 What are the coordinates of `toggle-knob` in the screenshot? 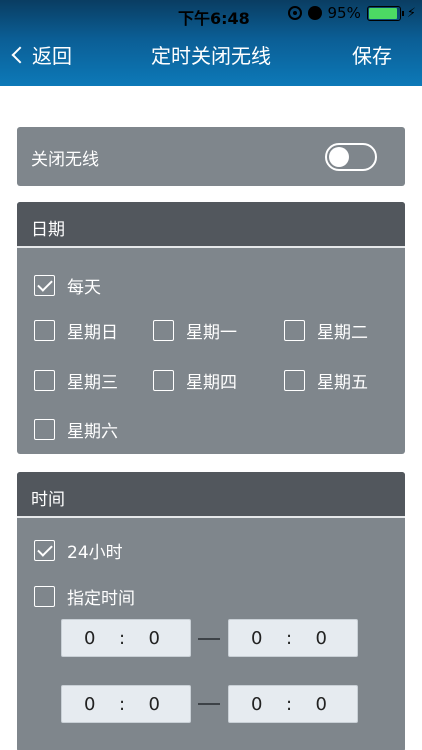 It's located at (339, 157).